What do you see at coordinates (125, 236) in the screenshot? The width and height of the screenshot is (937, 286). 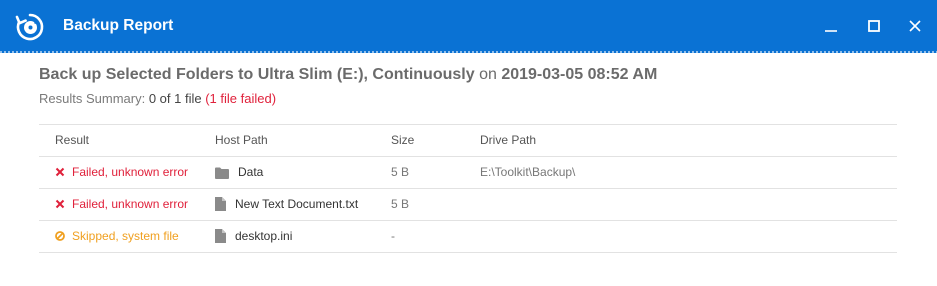 I see `result-text: Skipped, system file` at bounding box center [125, 236].